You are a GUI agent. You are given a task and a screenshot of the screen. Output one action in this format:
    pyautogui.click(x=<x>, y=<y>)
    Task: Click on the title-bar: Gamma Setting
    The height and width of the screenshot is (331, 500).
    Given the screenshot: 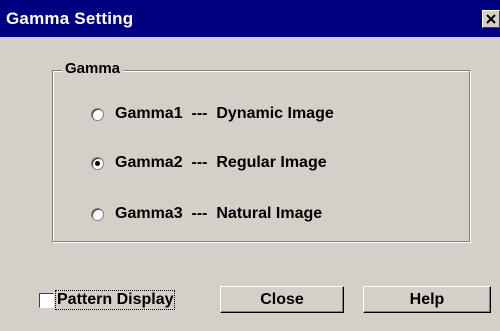 What is the action you would take?
    pyautogui.click(x=250, y=18)
    